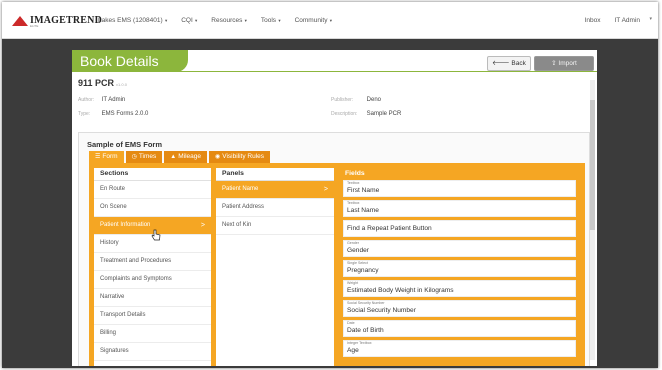  What do you see at coordinates (217, 157) in the screenshot?
I see `eye-icon: ◉` at bounding box center [217, 157].